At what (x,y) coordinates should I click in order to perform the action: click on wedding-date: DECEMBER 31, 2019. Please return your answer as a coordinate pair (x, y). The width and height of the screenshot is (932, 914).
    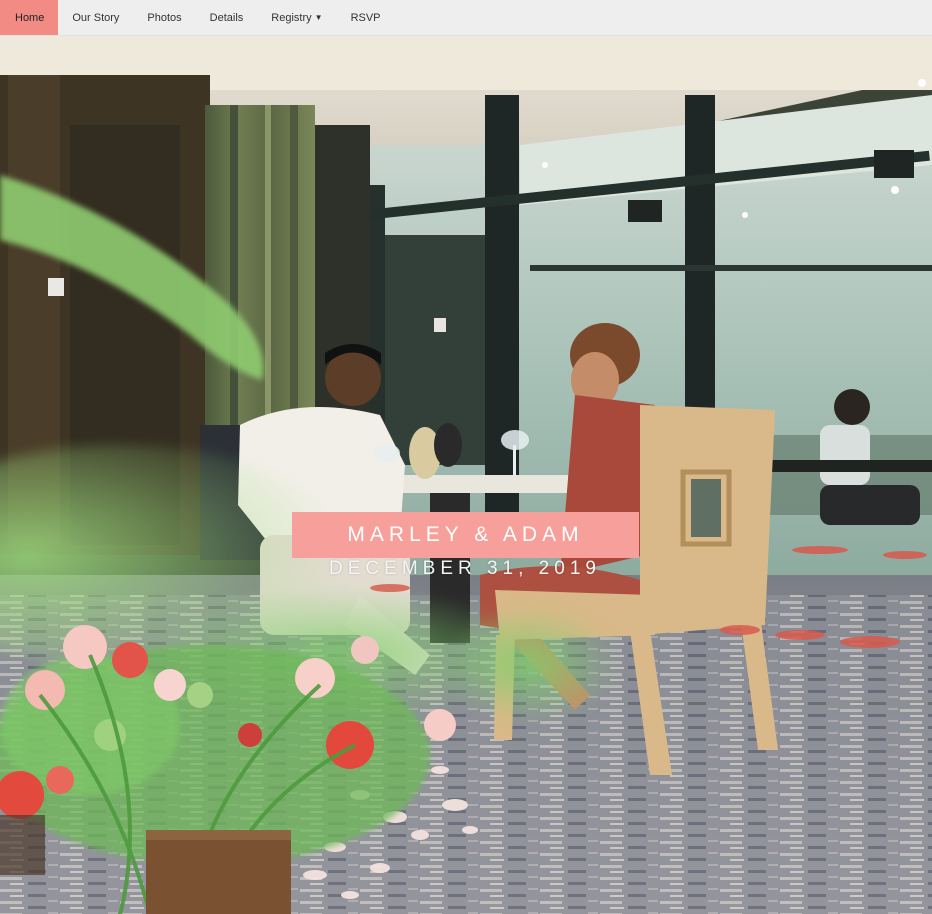
    Looking at the image, I should click on (465, 568).